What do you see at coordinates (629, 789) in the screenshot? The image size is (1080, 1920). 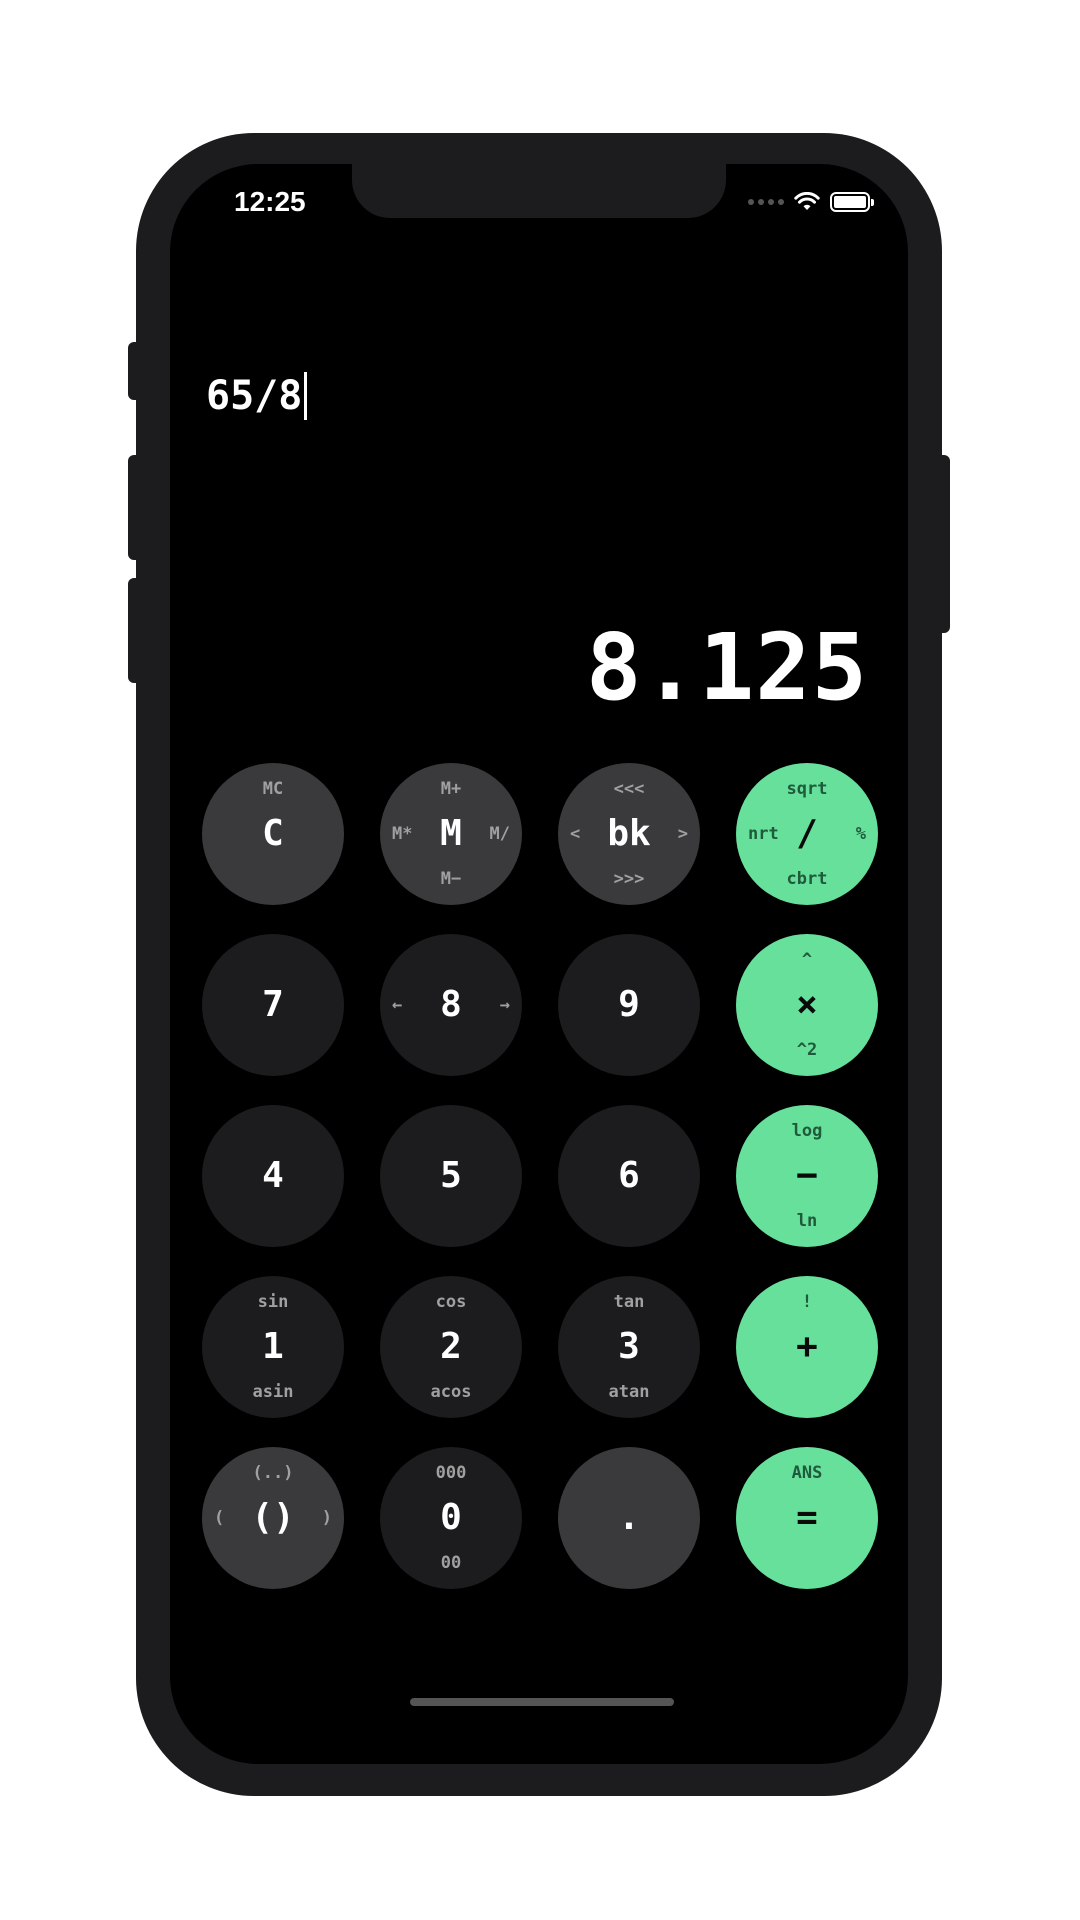 I see `key-secondary-top: <<<` at bounding box center [629, 789].